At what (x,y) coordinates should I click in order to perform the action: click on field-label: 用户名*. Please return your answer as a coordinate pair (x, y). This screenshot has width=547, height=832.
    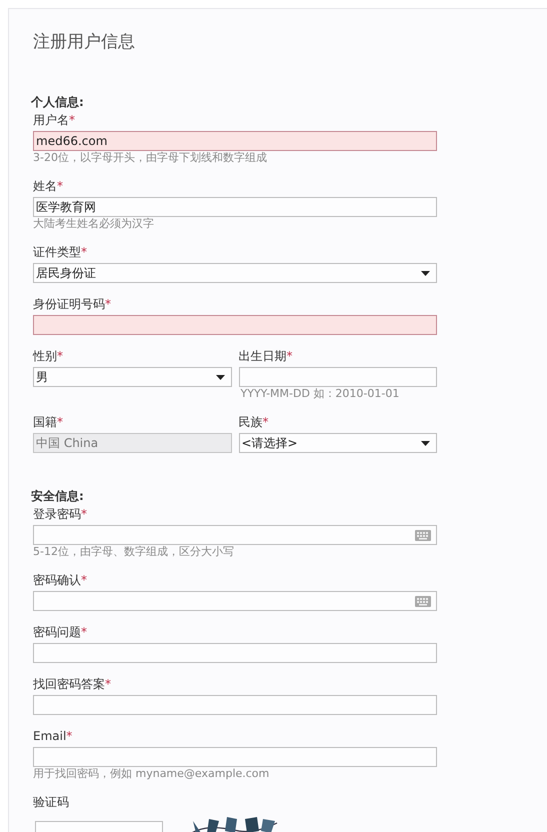
    Looking at the image, I should click on (54, 120).